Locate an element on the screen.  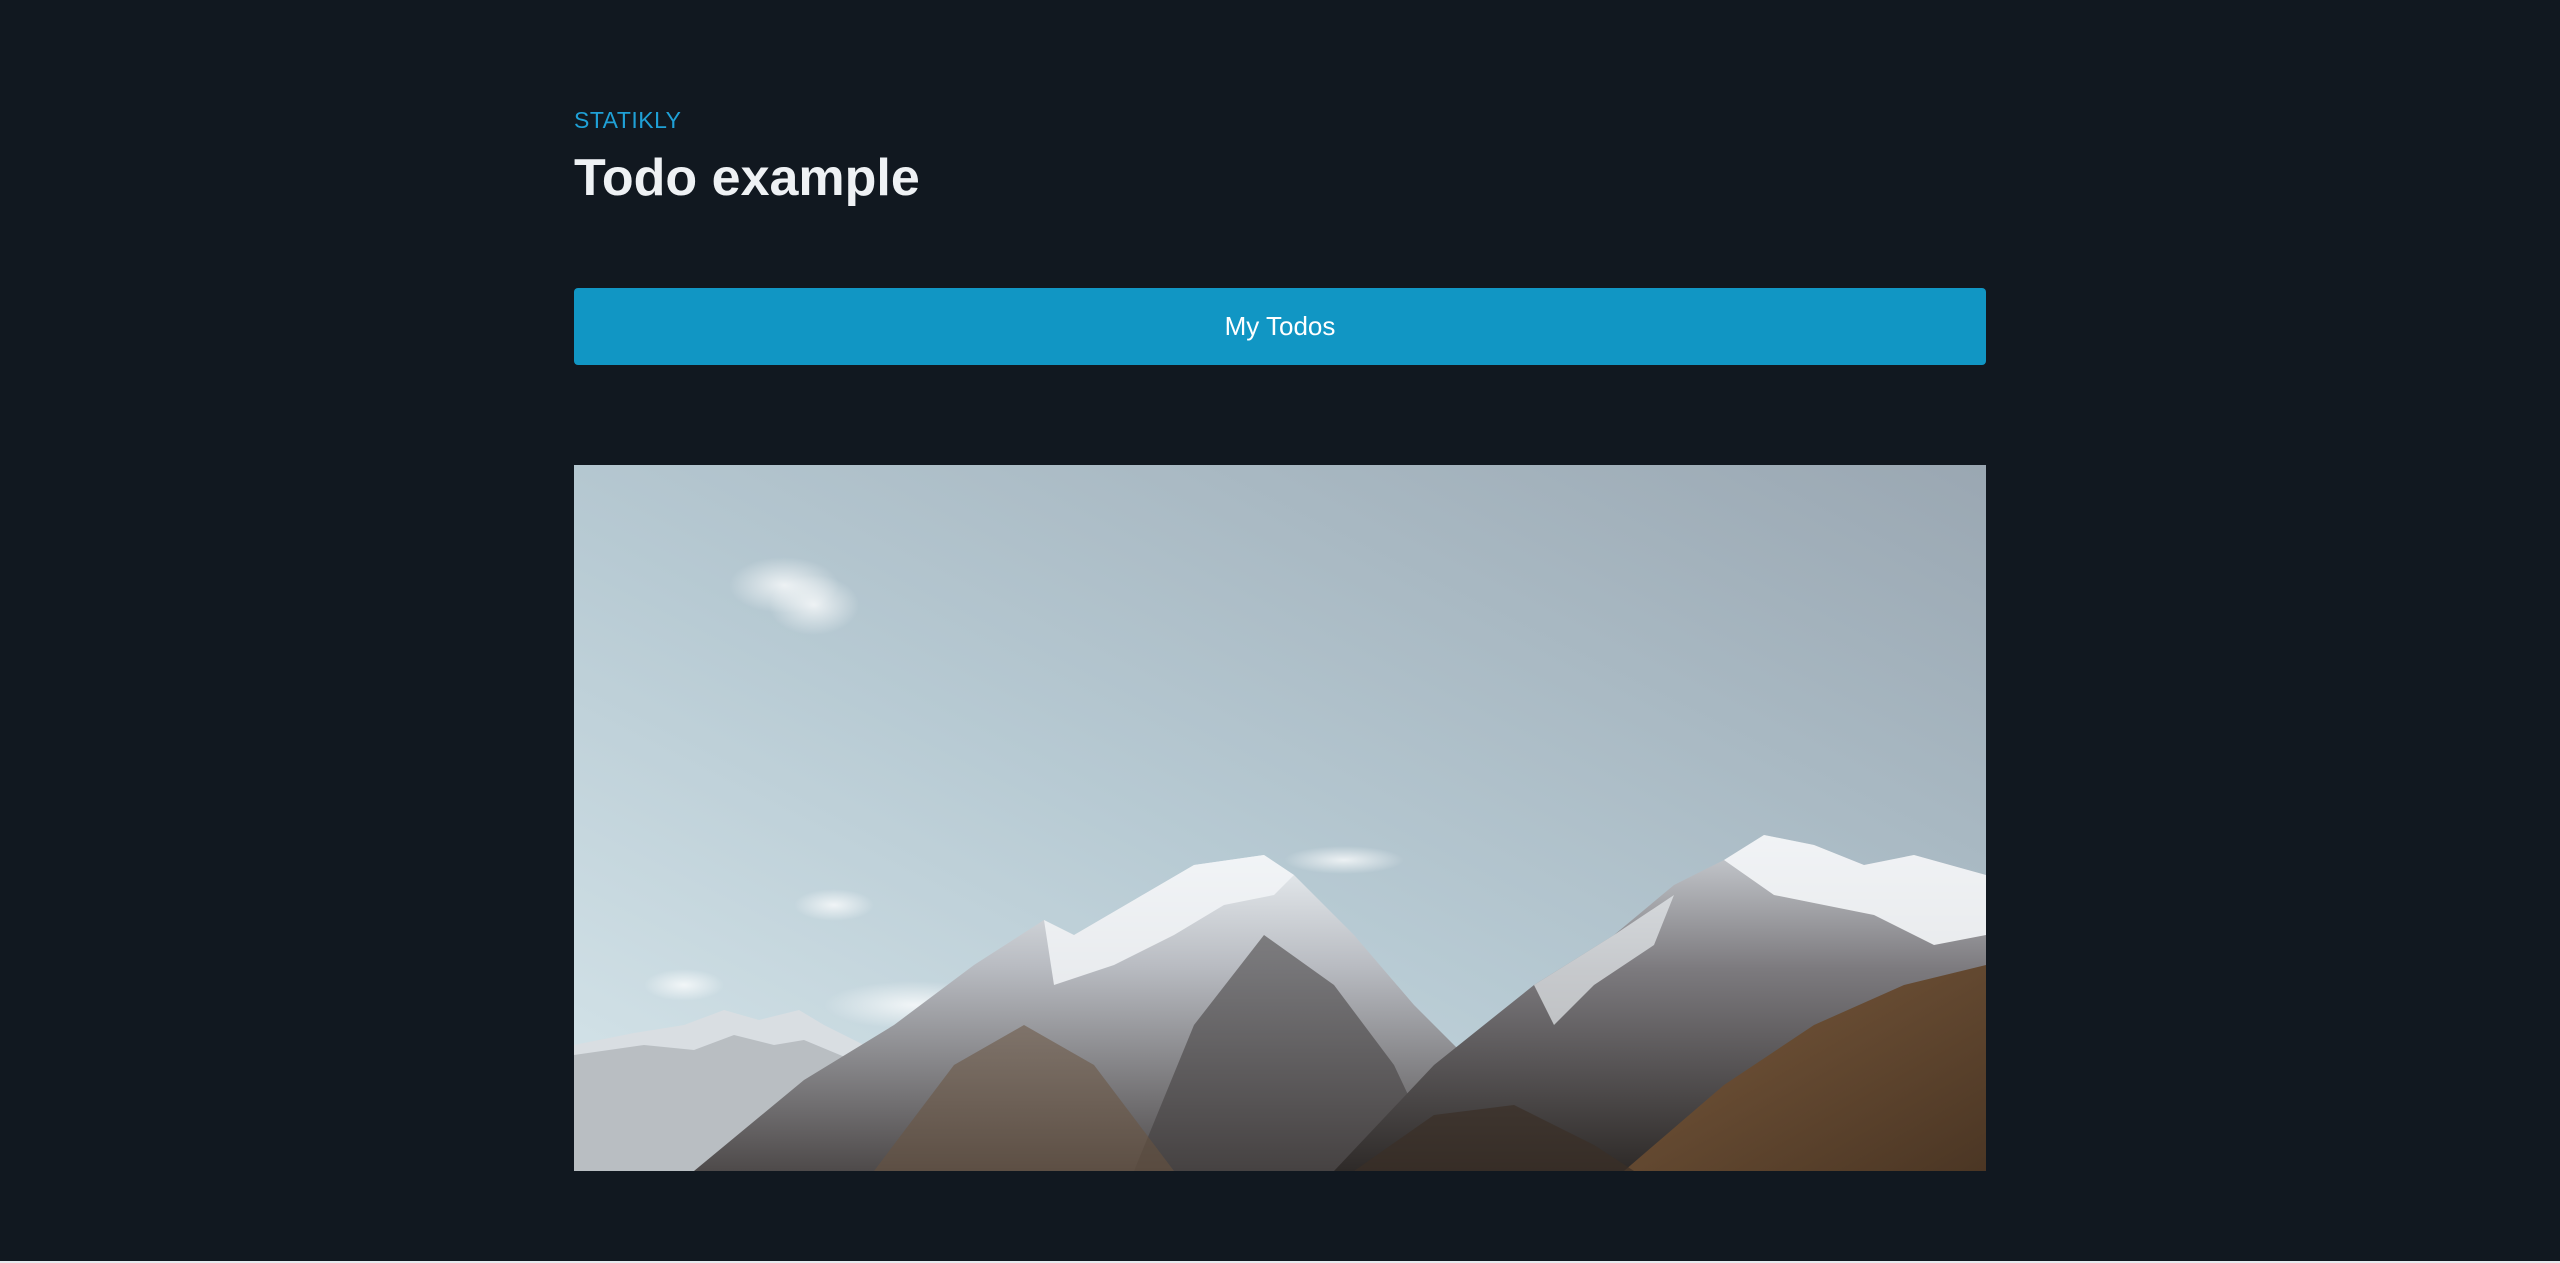
my-todos-button: My Todos is located at coordinates (1280, 326).